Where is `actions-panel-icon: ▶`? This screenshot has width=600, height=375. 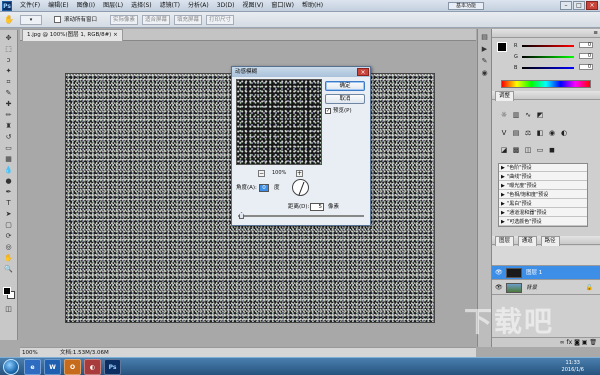
actions-panel-icon: ▶ is located at coordinates (484, 49).